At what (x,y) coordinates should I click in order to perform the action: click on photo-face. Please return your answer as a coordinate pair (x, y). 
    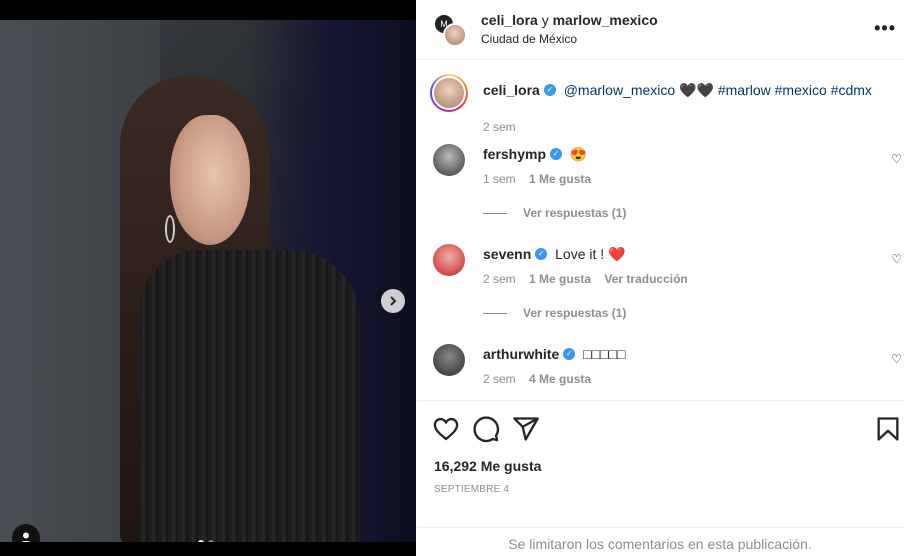
    Looking at the image, I should click on (210, 180).